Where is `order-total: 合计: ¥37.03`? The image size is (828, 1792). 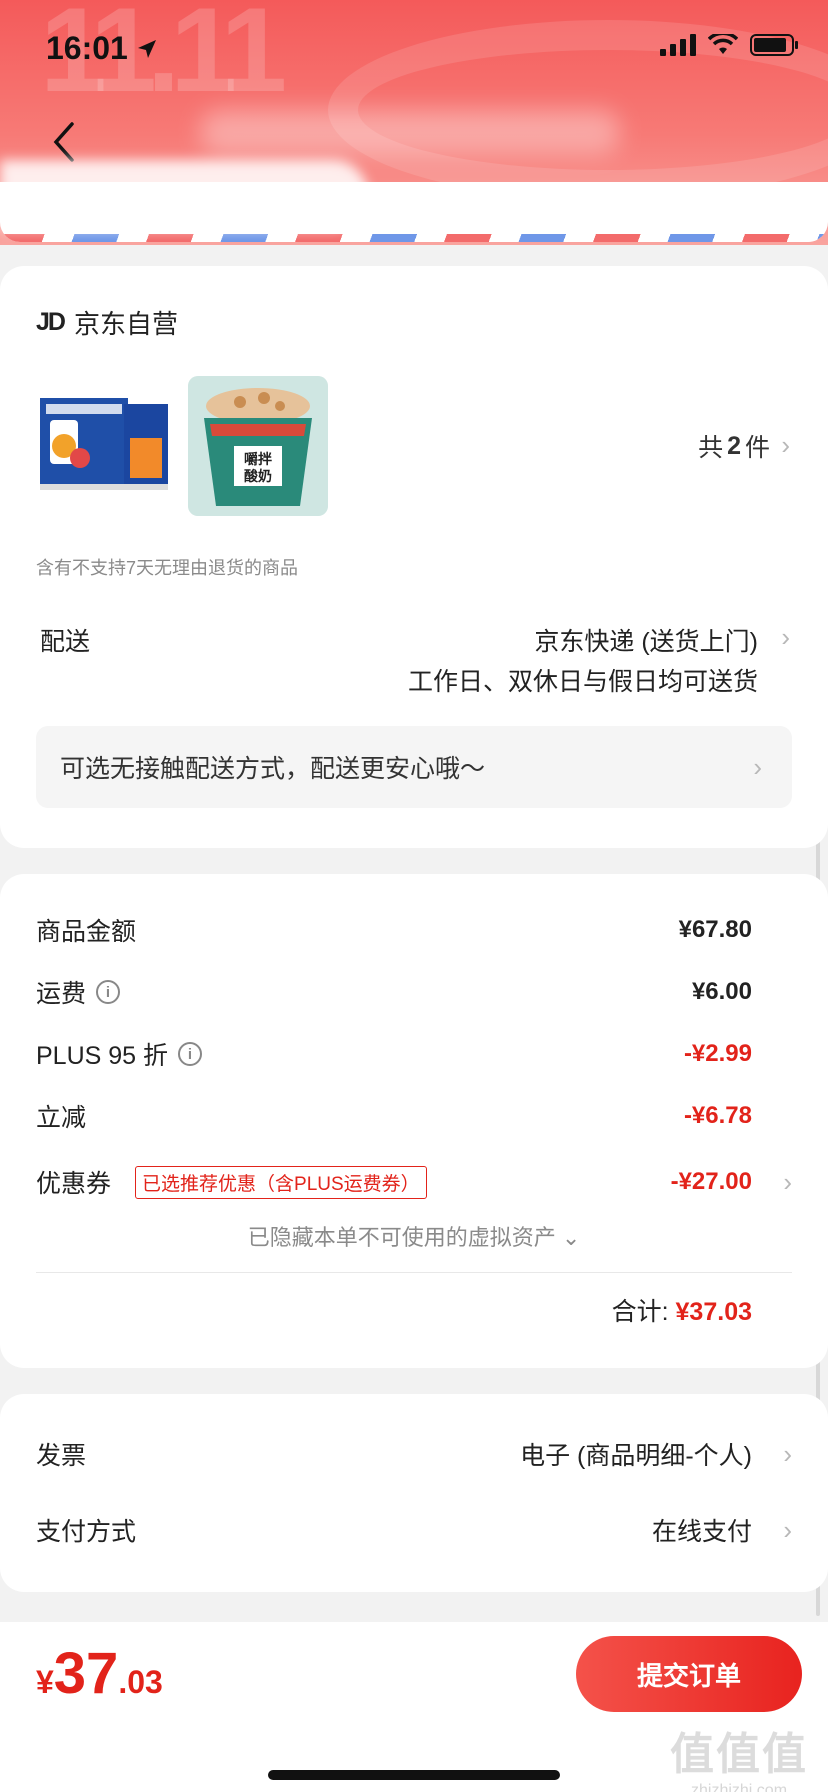 order-total: 合计: ¥37.03 is located at coordinates (682, 1310).